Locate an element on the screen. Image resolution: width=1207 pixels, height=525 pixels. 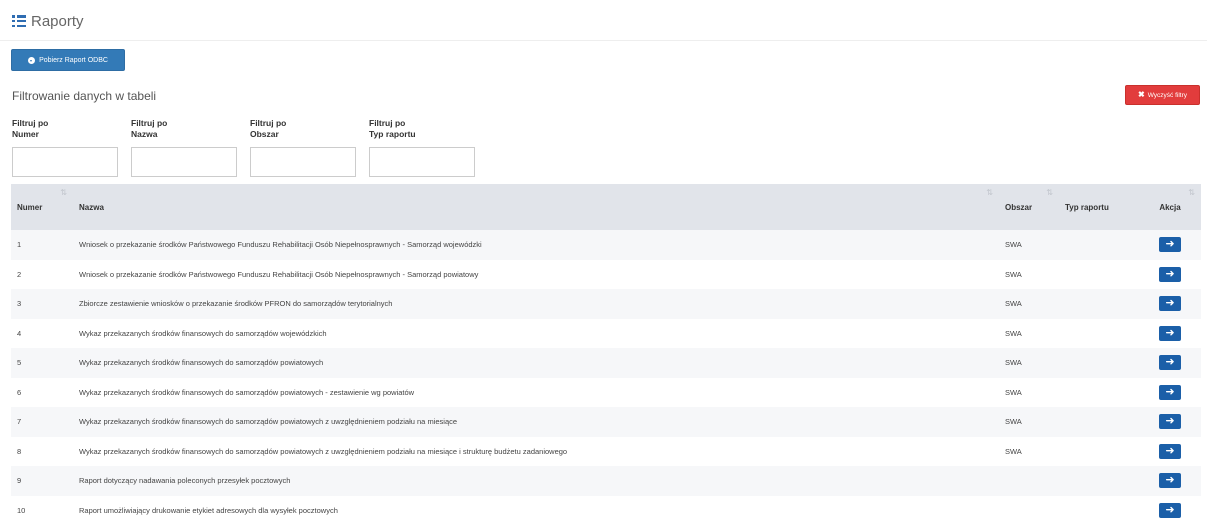
cell-numer: 4 is located at coordinates (42, 334).